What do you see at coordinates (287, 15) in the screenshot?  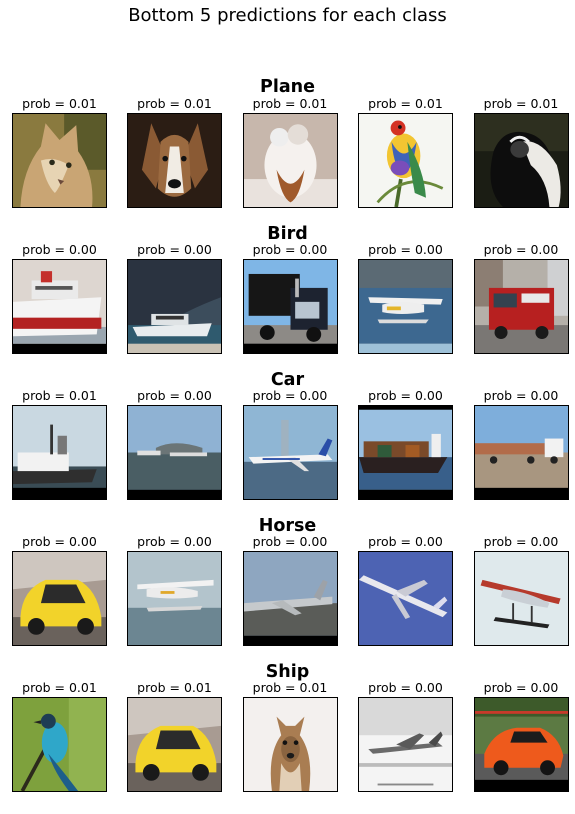 I see `figure-title: Bottom 5 predictions for each class` at bounding box center [287, 15].